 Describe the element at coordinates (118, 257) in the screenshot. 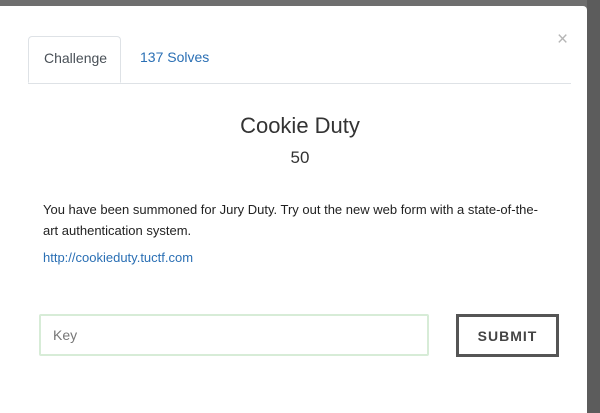

I see `challenge-link: http://cookieduty.tuctf.com` at that location.